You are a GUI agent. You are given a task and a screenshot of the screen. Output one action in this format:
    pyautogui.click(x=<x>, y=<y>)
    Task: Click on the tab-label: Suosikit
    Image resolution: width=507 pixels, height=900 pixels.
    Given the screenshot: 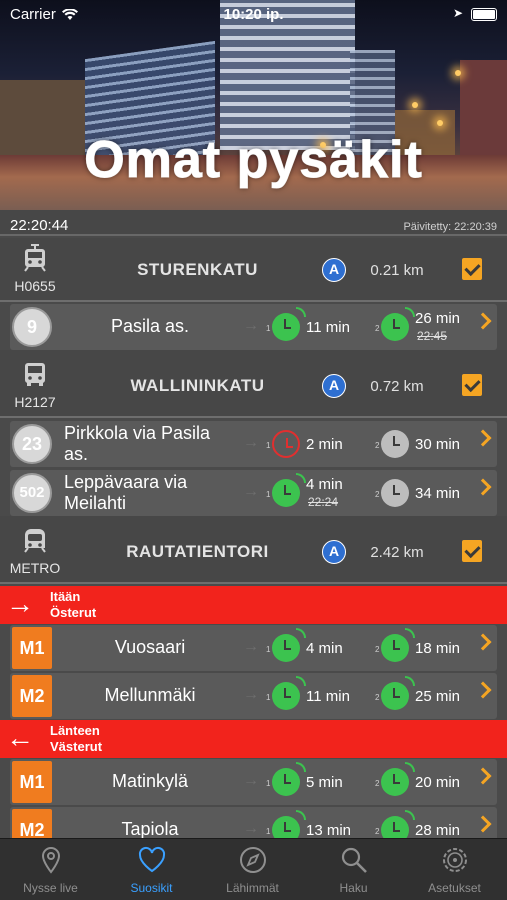 What is the action you would take?
    pyautogui.click(x=151, y=888)
    